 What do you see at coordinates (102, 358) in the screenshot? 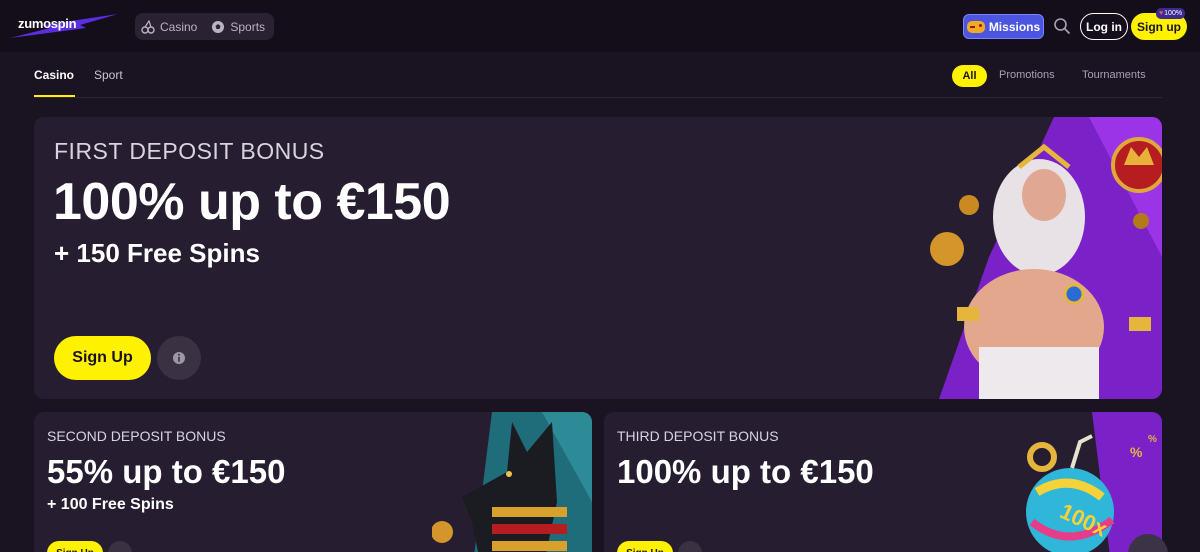
I see `hero-signup-button: Sign Up` at bounding box center [102, 358].